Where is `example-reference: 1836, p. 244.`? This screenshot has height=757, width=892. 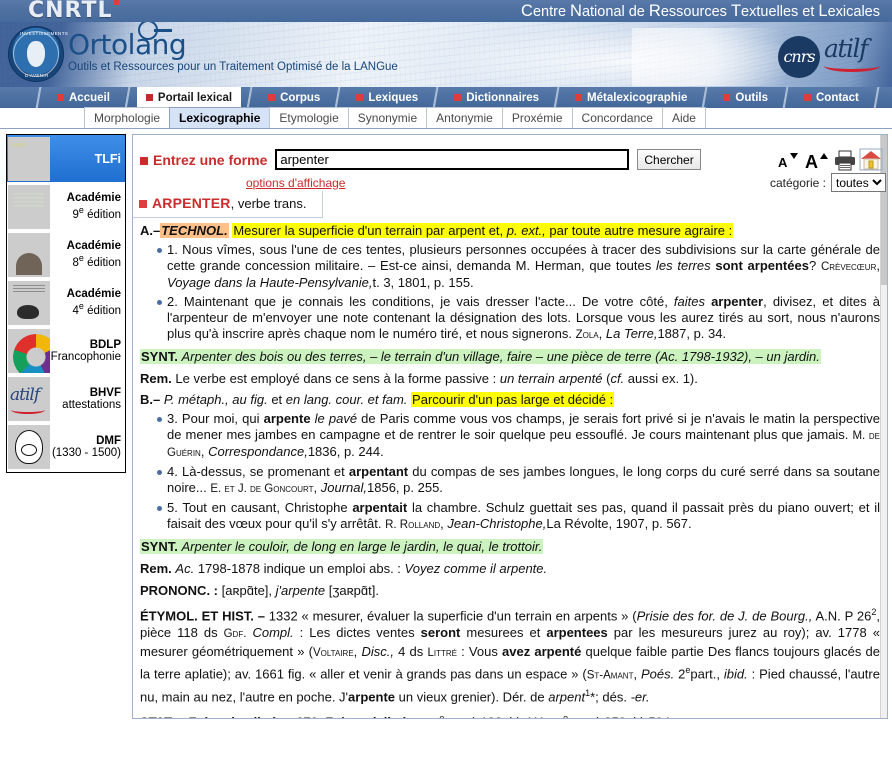 example-reference: 1836, p. 244. is located at coordinates (345, 451).